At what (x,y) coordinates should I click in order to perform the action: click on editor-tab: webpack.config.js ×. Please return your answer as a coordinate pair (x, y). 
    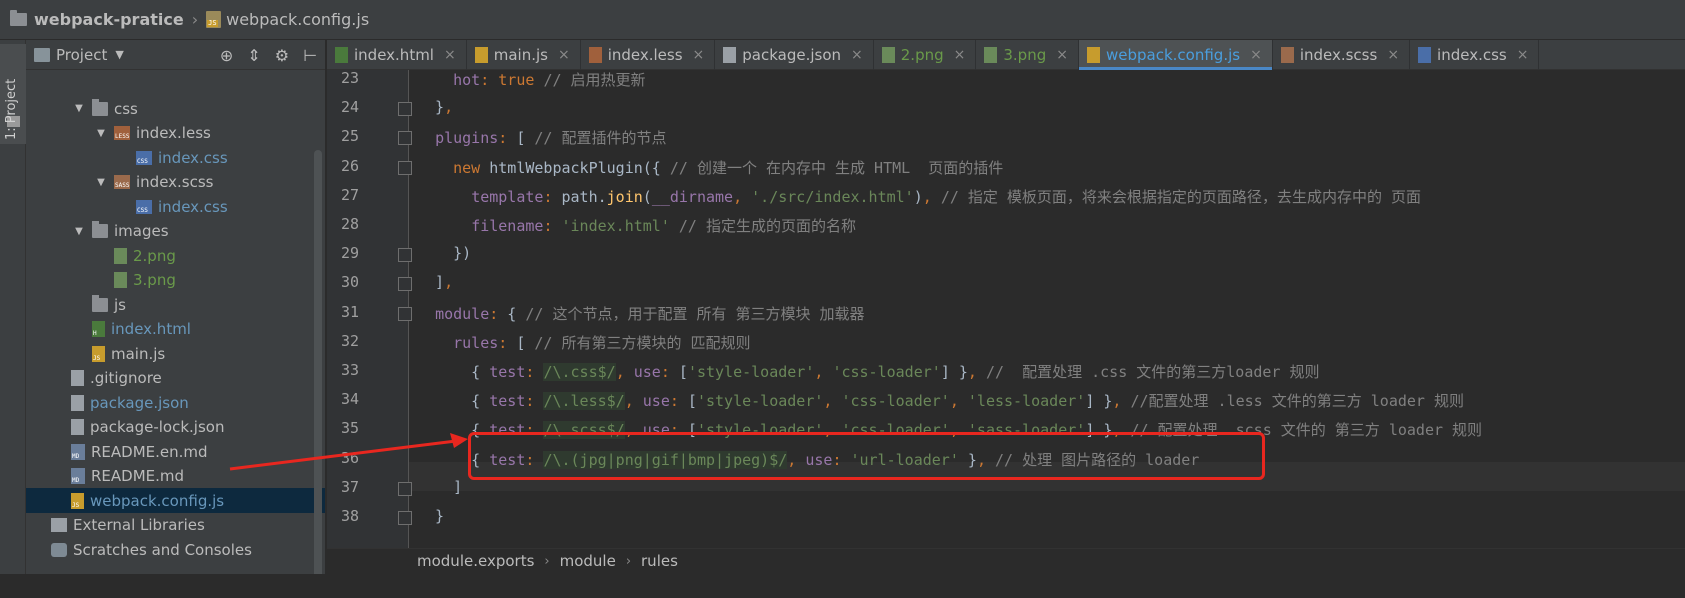
    Looking at the image, I should click on (1175, 55).